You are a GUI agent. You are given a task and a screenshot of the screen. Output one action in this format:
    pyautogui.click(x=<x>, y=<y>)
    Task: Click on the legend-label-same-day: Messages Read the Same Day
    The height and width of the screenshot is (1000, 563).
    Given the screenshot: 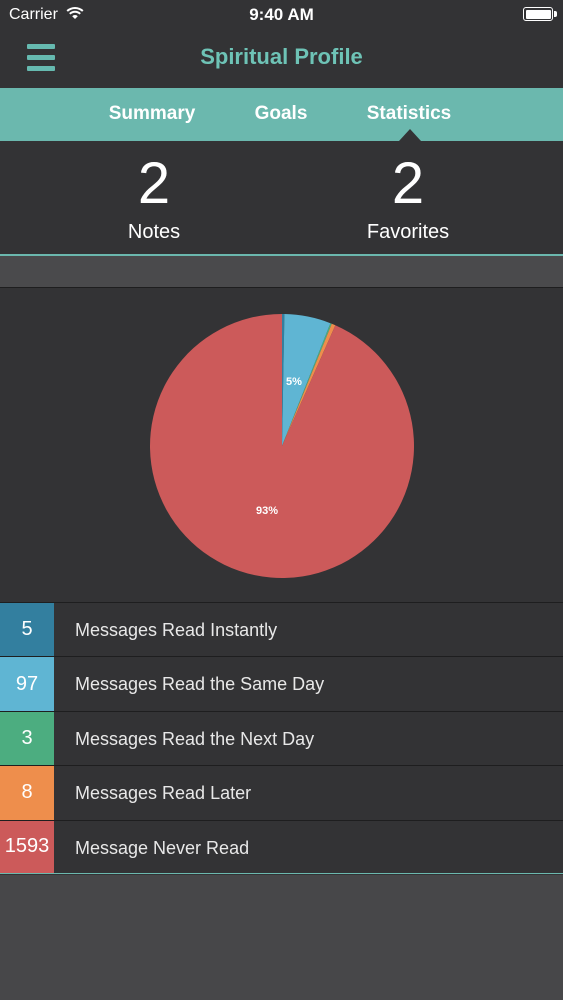 What is the action you would take?
    pyautogui.click(x=200, y=684)
    